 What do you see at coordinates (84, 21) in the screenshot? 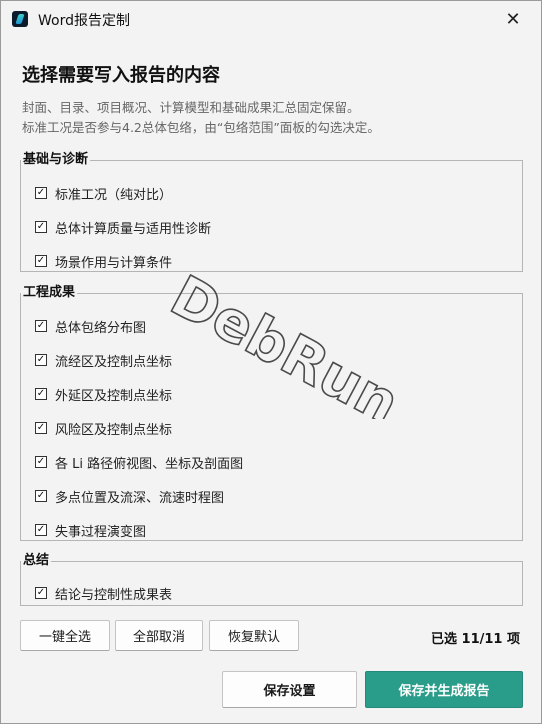
I see `window-title: Word报告定制` at bounding box center [84, 21].